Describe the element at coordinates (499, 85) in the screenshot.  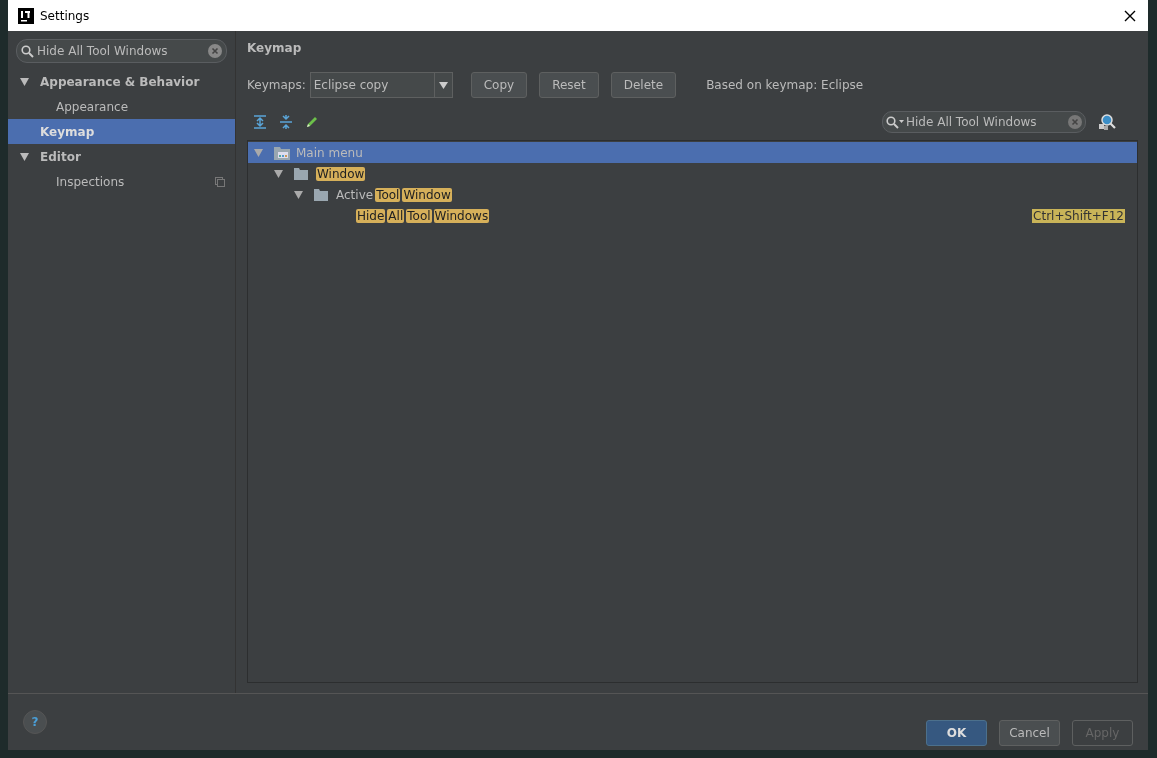
I see `action-button: Copy` at that location.